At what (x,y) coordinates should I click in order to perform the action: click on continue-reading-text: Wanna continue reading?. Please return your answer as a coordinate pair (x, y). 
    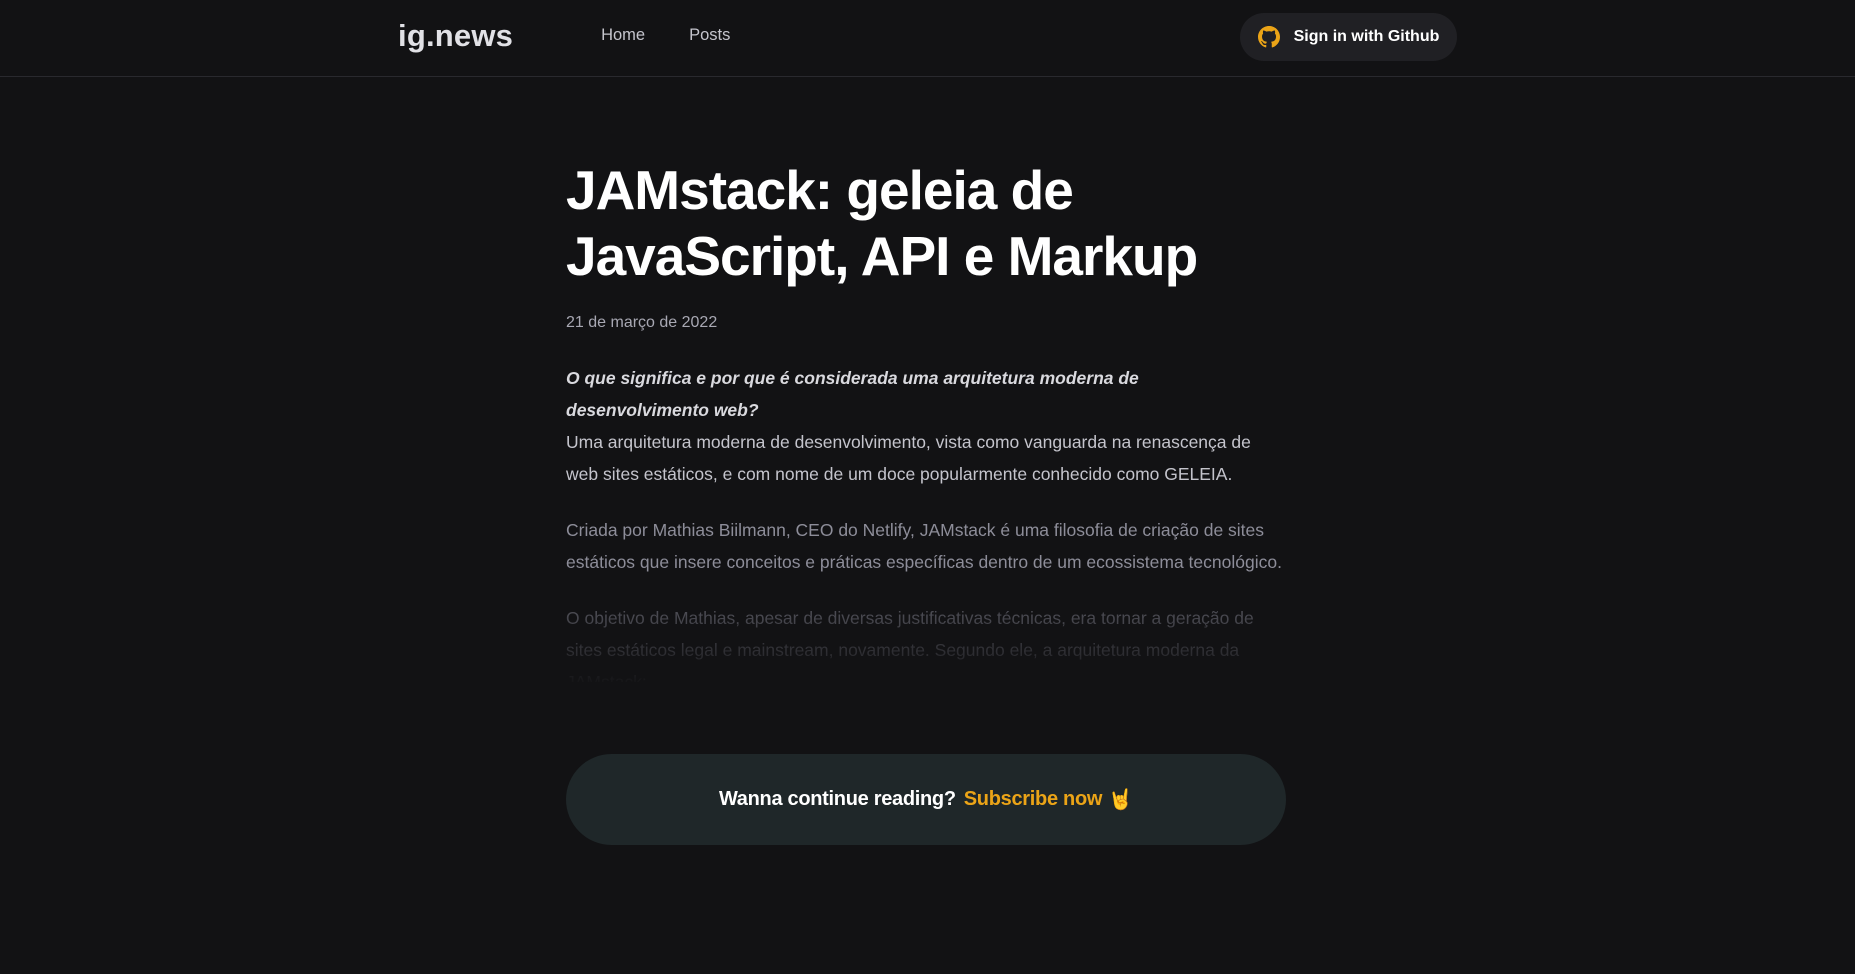
    Looking at the image, I should click on (837, 799).